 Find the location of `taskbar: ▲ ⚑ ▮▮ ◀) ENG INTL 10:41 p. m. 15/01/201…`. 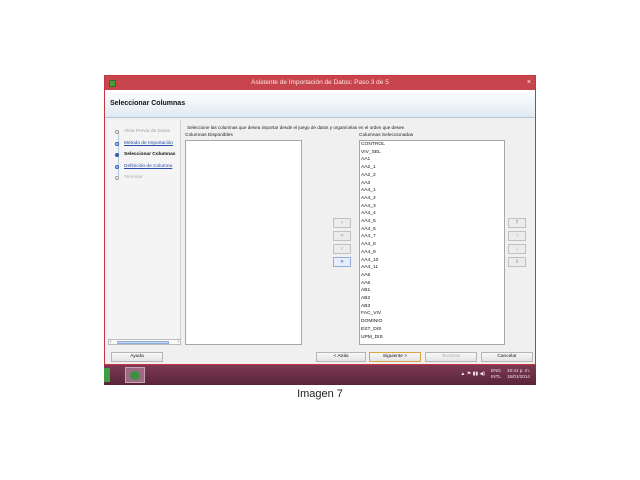

taskbar: ▲ ⚑ ▮▮ ◀) ENG INTL 10:41 p. m. 15/01/201… is located at coordinates (320, 375).